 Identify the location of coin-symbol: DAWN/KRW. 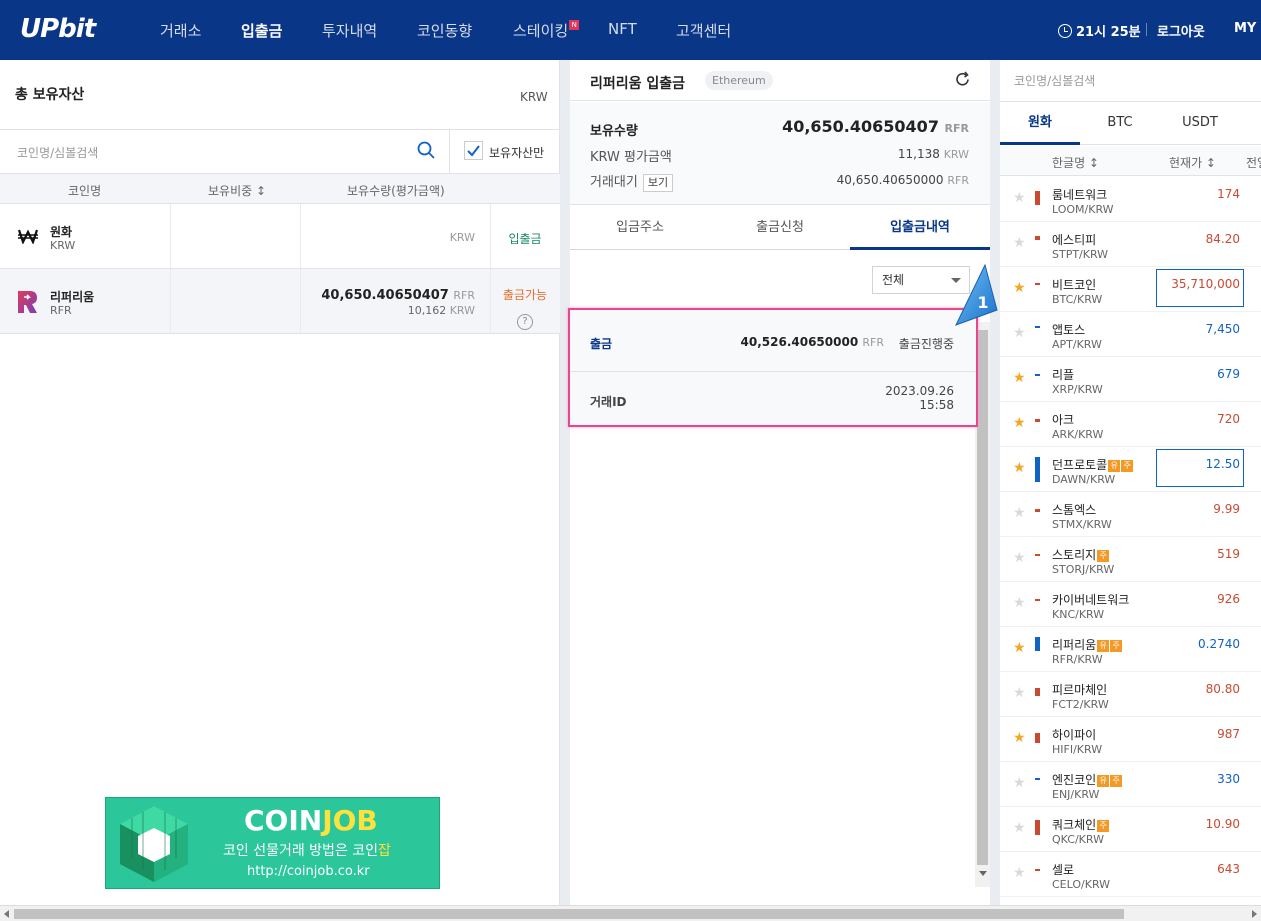
(1084, 479).